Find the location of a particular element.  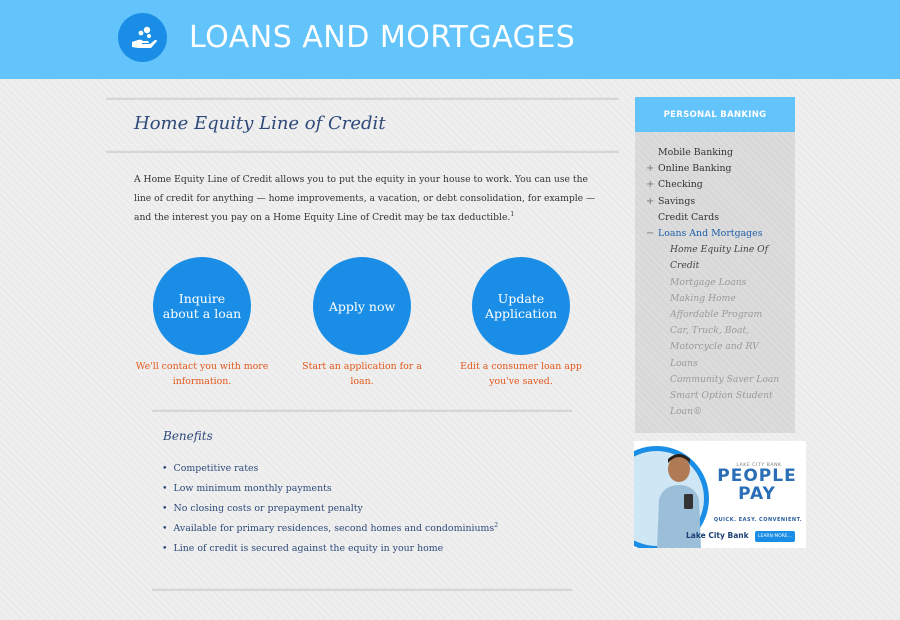

loans-logo-icon is located at coordinates (142, 37).